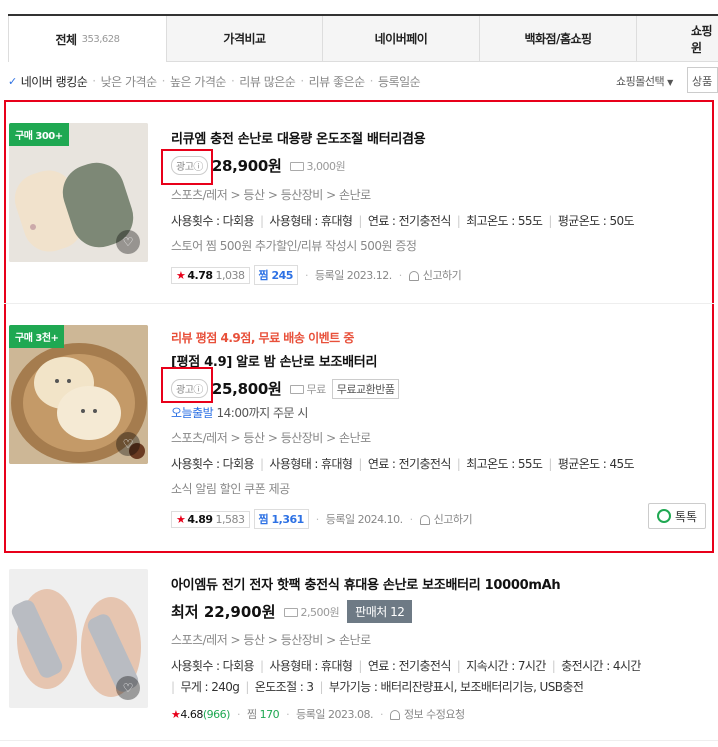  I want to click on caret-down-icon: ▼, so click(670, 82).